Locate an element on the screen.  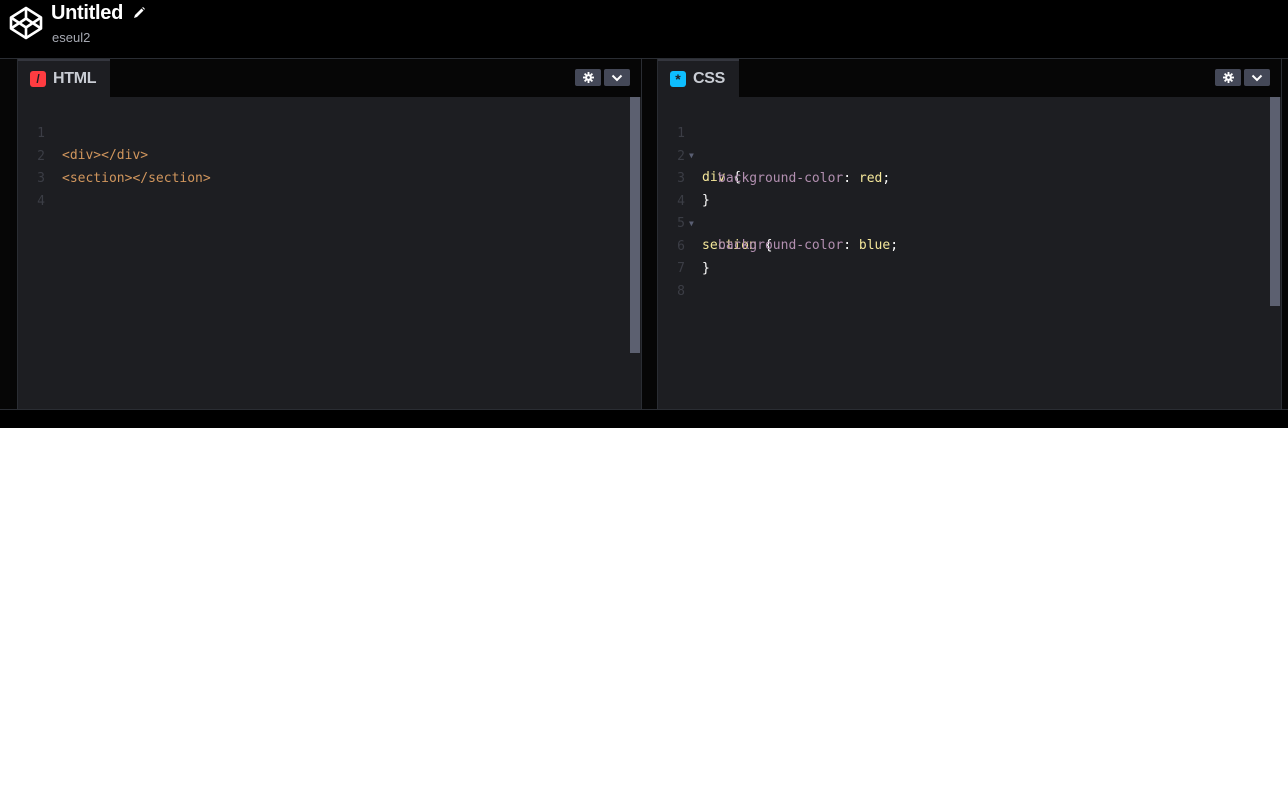
title-area: Untitled is located at coordinates (98, 13).